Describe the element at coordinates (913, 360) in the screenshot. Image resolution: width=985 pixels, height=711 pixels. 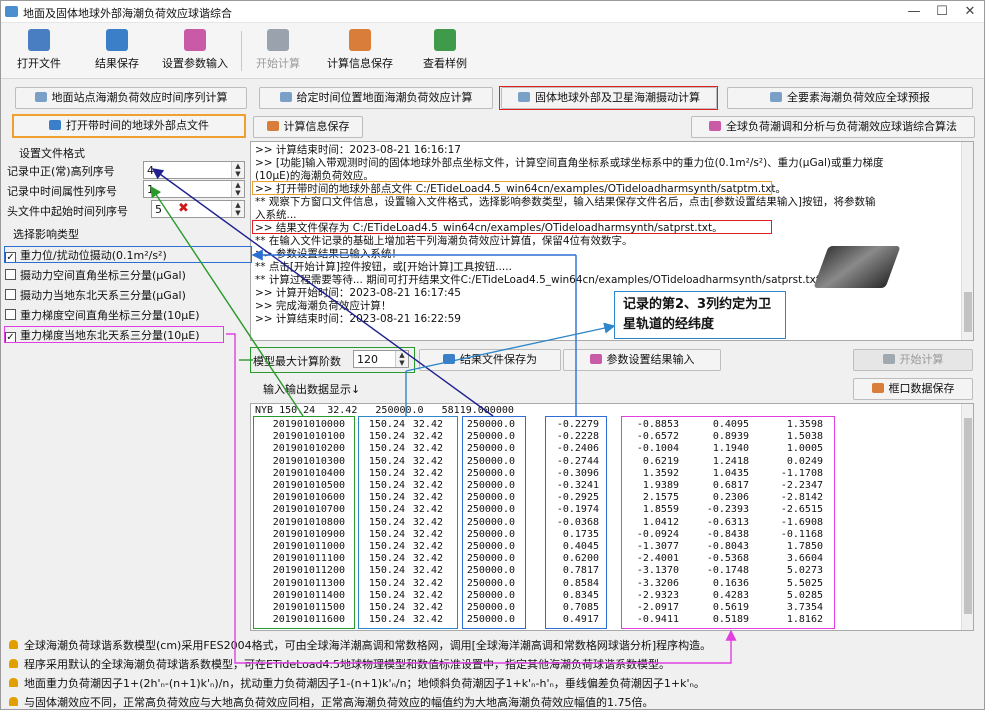
I see `start-compute-button: 开始计算` at that location.